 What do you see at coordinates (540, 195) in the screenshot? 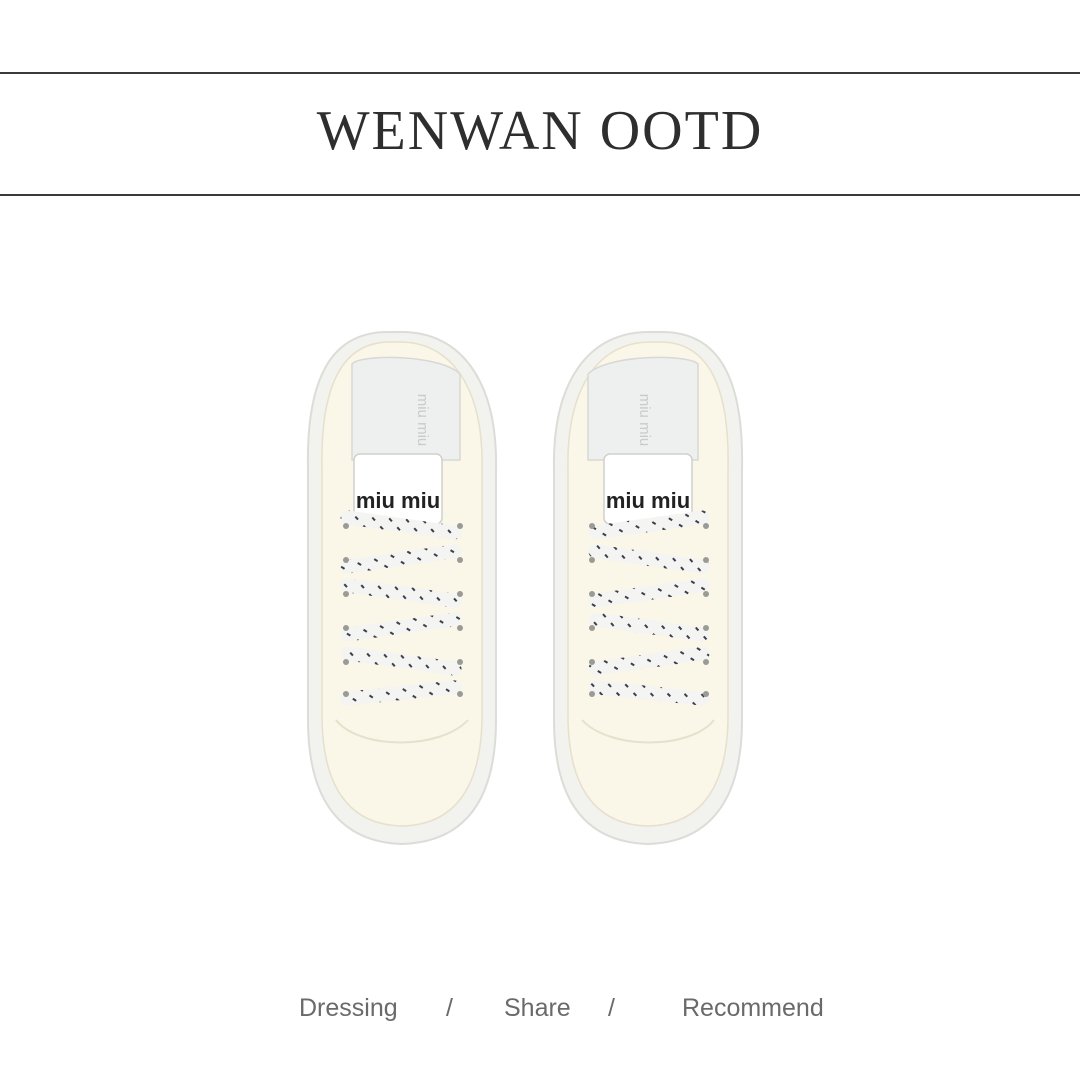
I see `header-bottom-rule` at bounding box center [540, 195].